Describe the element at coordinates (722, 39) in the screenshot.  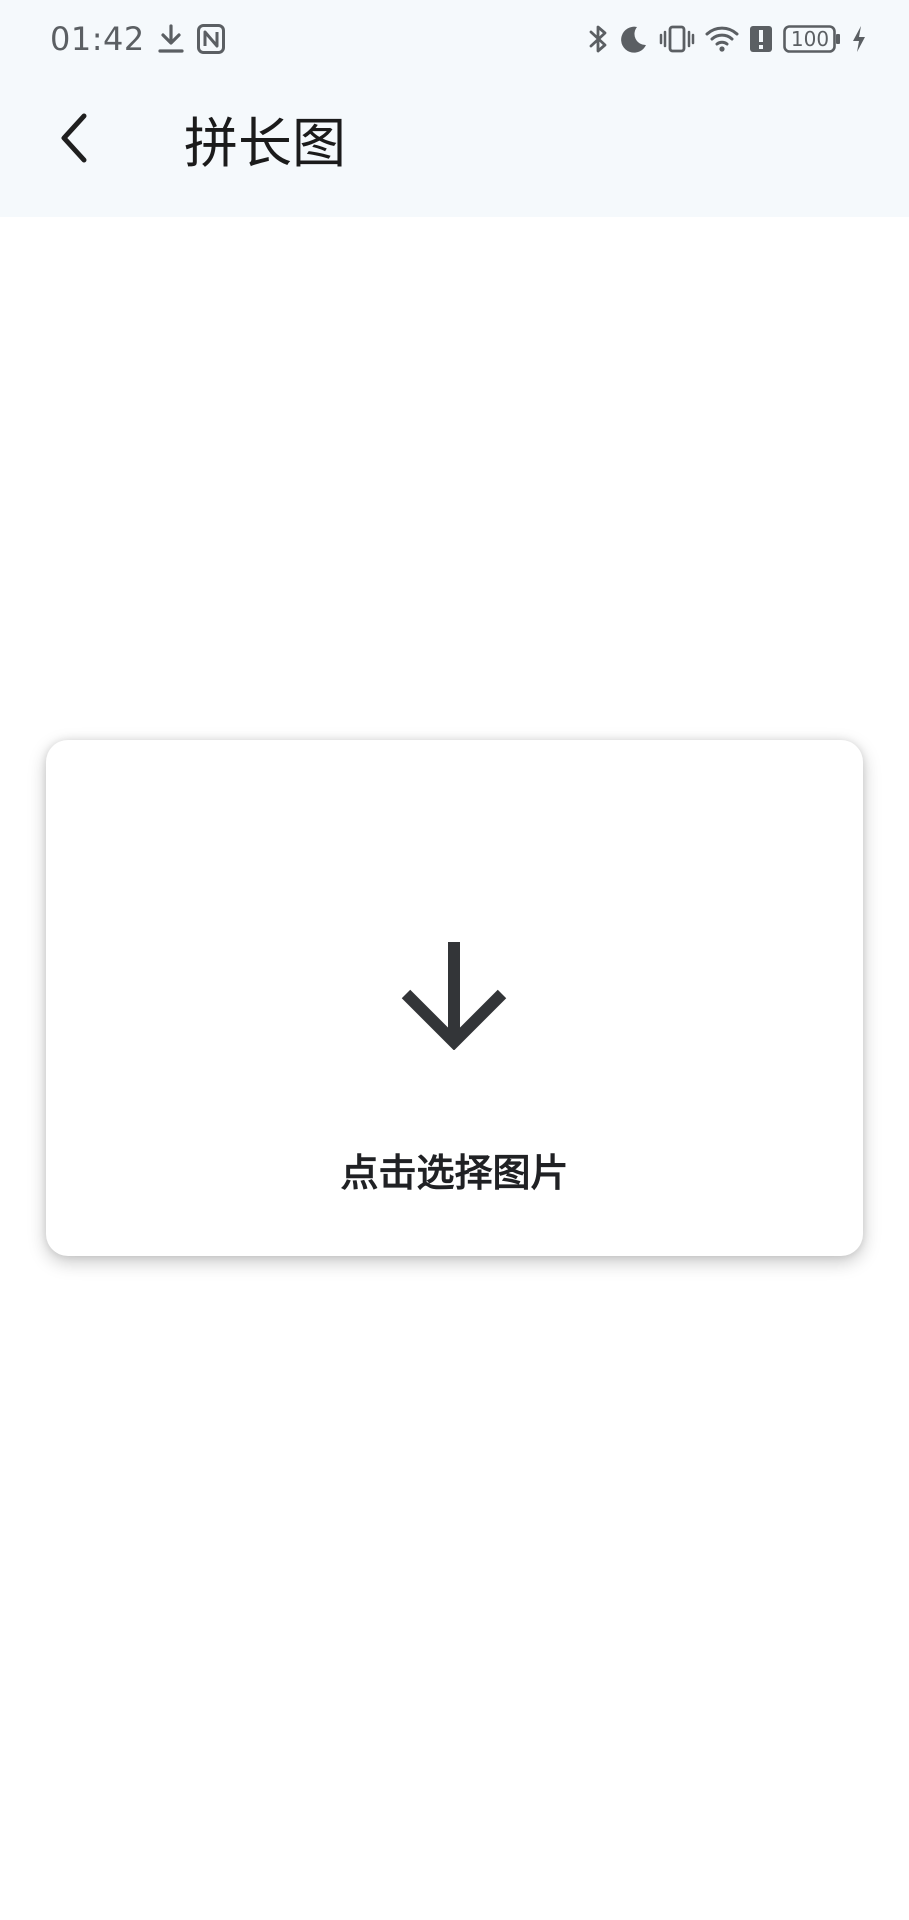
I see `wifi-icon` at that location.